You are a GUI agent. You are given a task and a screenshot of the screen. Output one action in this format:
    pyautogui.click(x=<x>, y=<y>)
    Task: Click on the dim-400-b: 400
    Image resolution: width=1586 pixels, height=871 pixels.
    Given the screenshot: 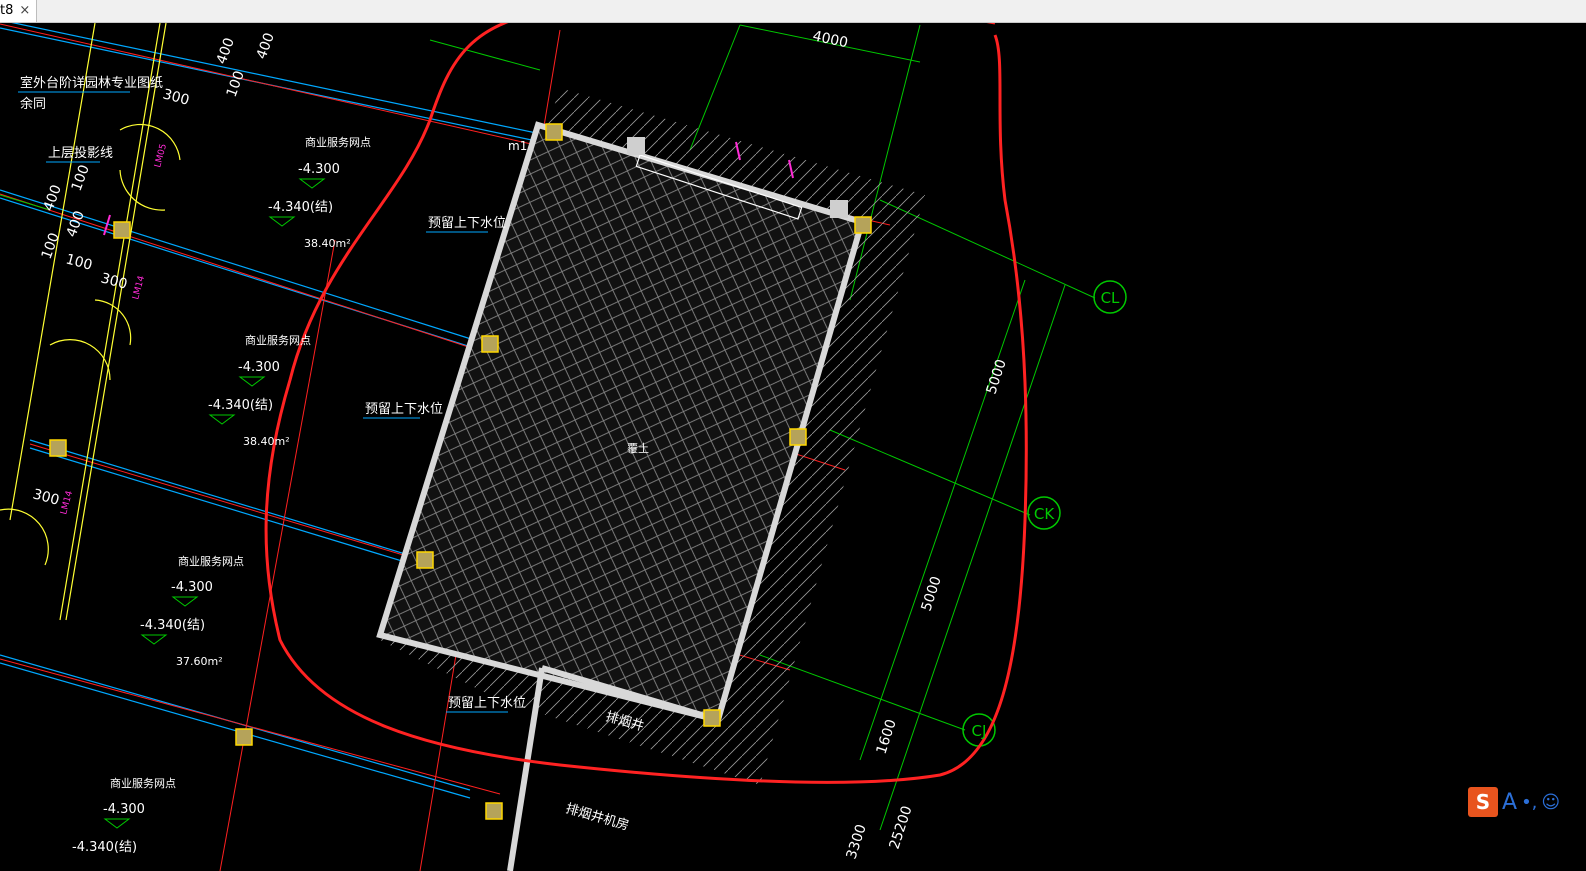 What is the action you would take?
    pyautogui.click(x=266, y=46)
    